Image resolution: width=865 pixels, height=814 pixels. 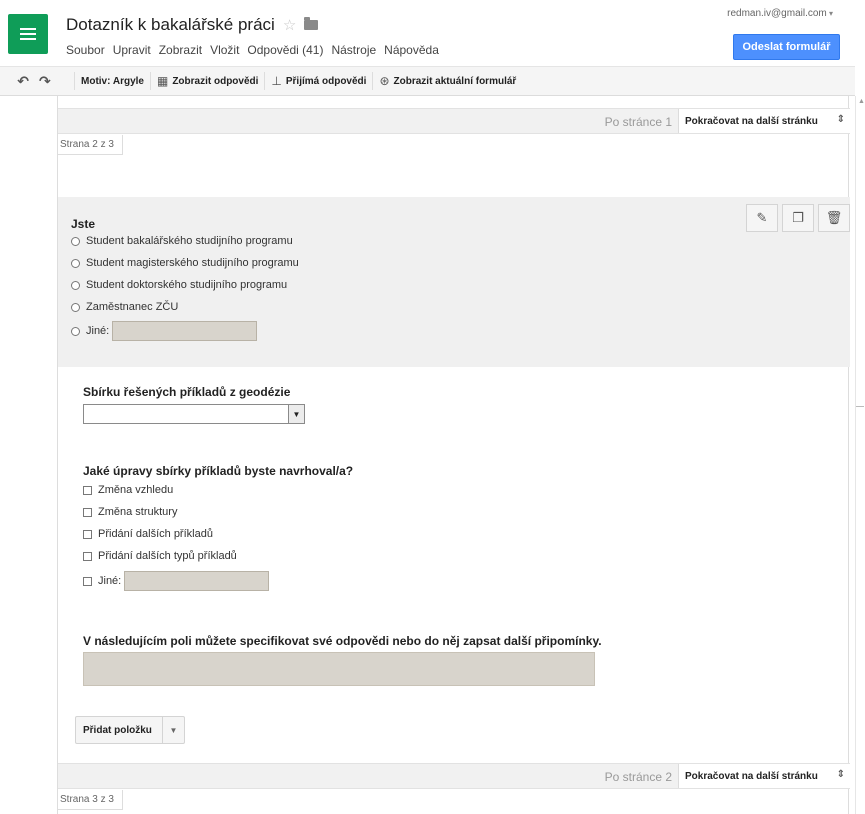 I want to click on account-email: redman.iv@gmail.com, so click(x=780, y=13).